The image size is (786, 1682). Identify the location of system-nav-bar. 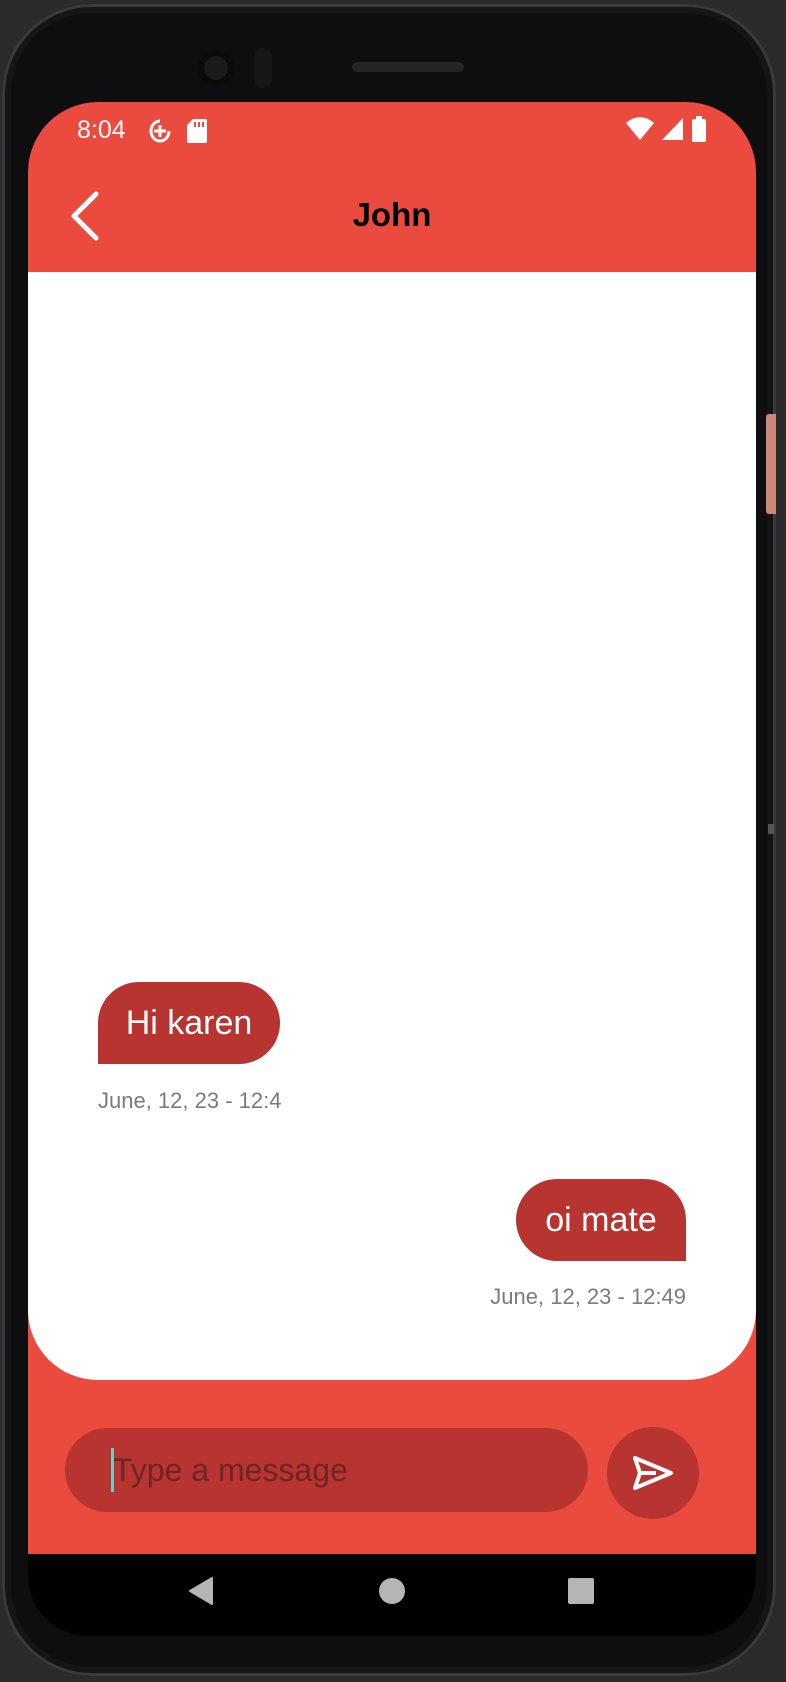
(392, 1595).